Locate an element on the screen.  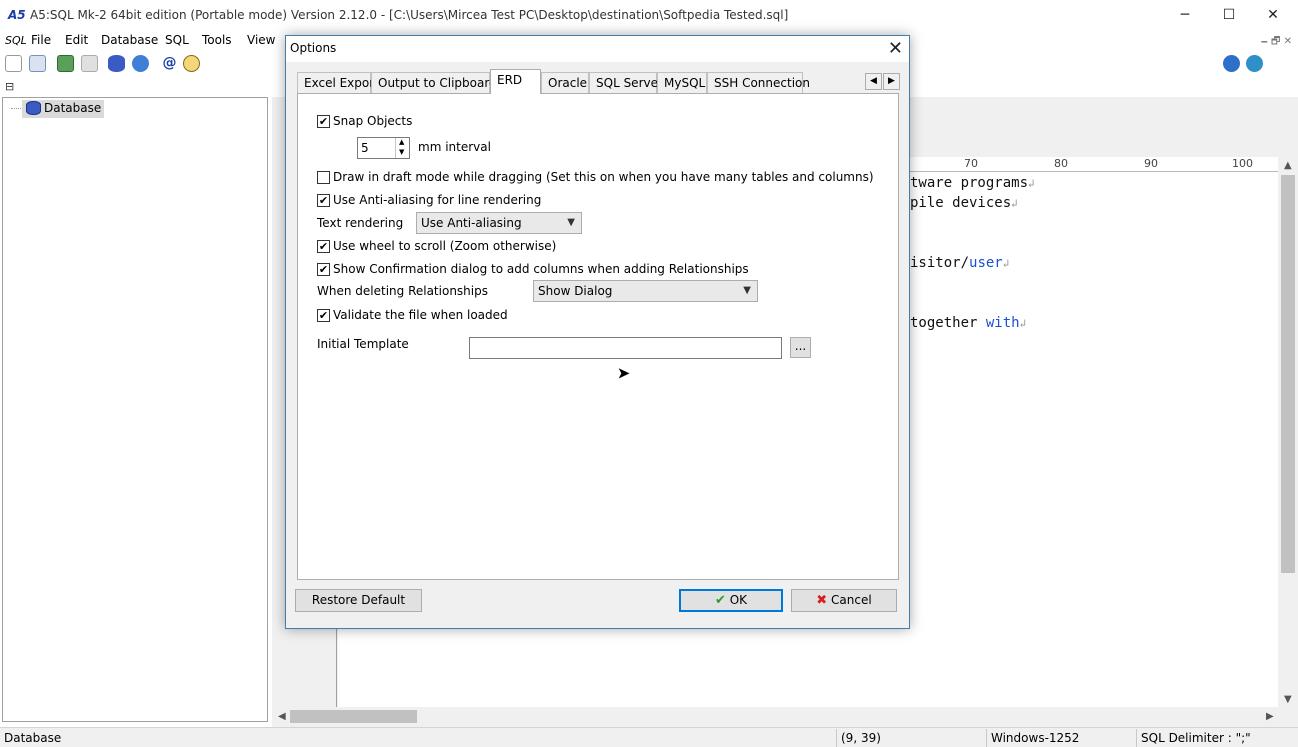
sql-logo: SQL is located at coordinates (16, 40).